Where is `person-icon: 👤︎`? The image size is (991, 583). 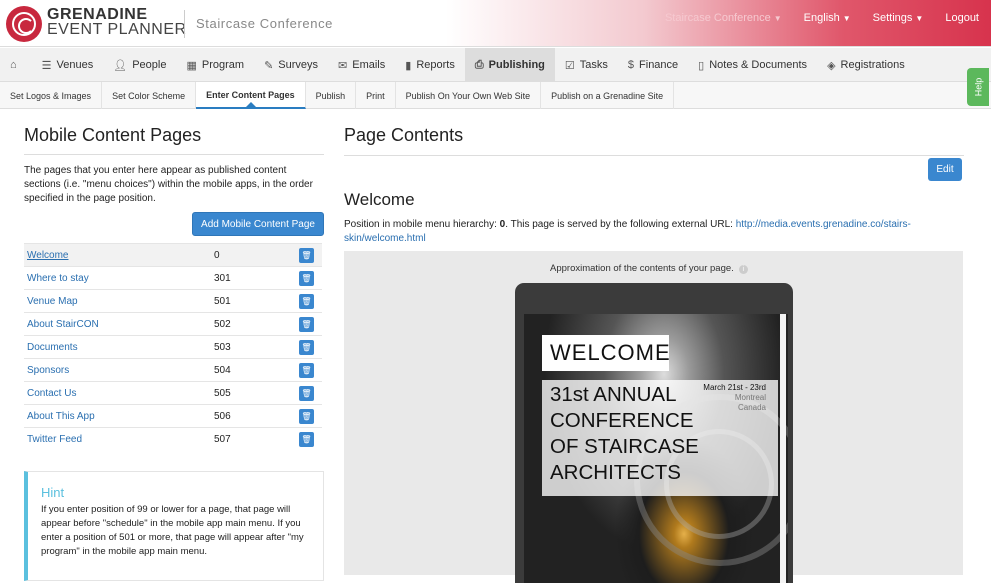
person-icon: 👤︎ is located at coordinates (120, 65).